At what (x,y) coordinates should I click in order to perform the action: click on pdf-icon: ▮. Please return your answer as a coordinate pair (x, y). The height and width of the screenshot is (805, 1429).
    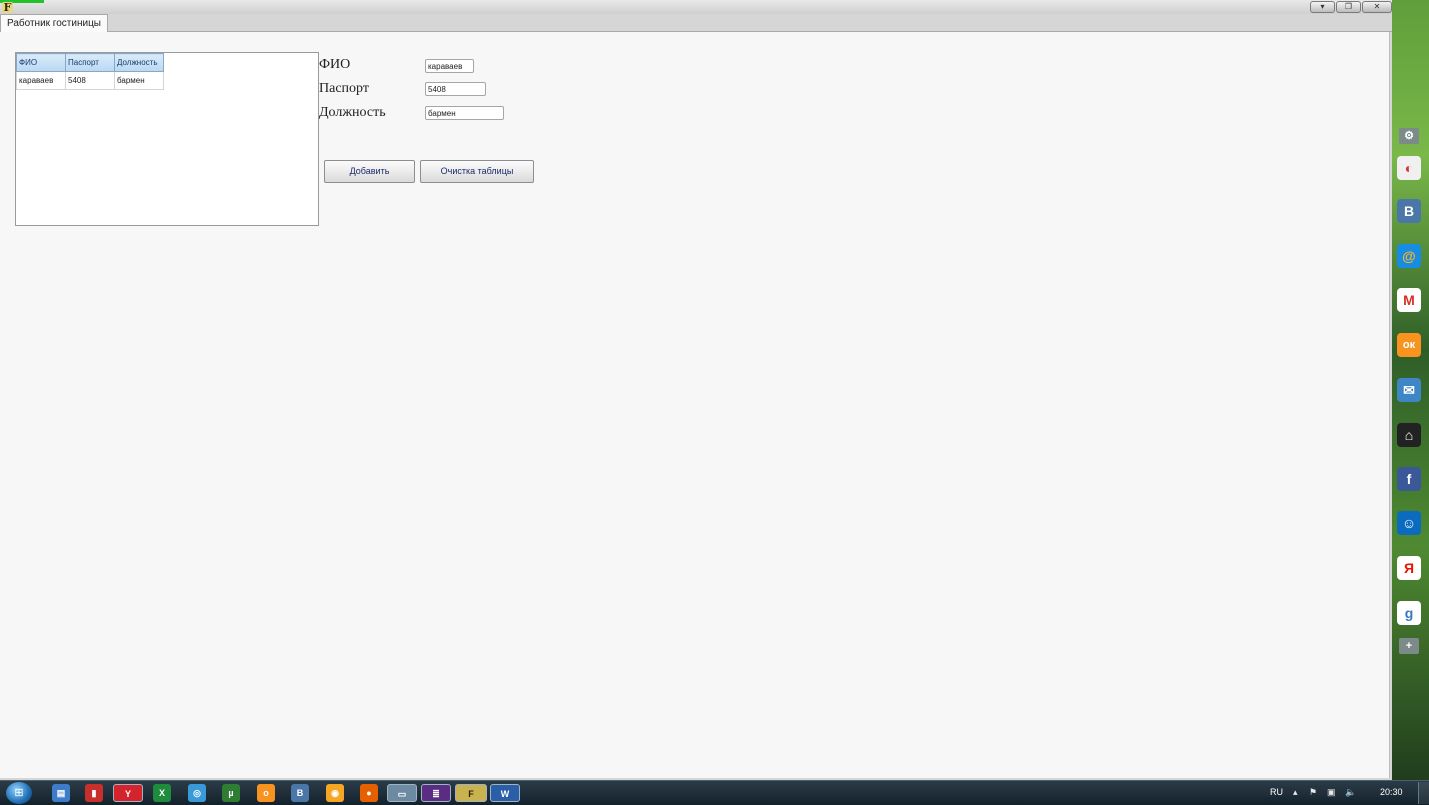
    Looking at the image, I should click on (94, 793).